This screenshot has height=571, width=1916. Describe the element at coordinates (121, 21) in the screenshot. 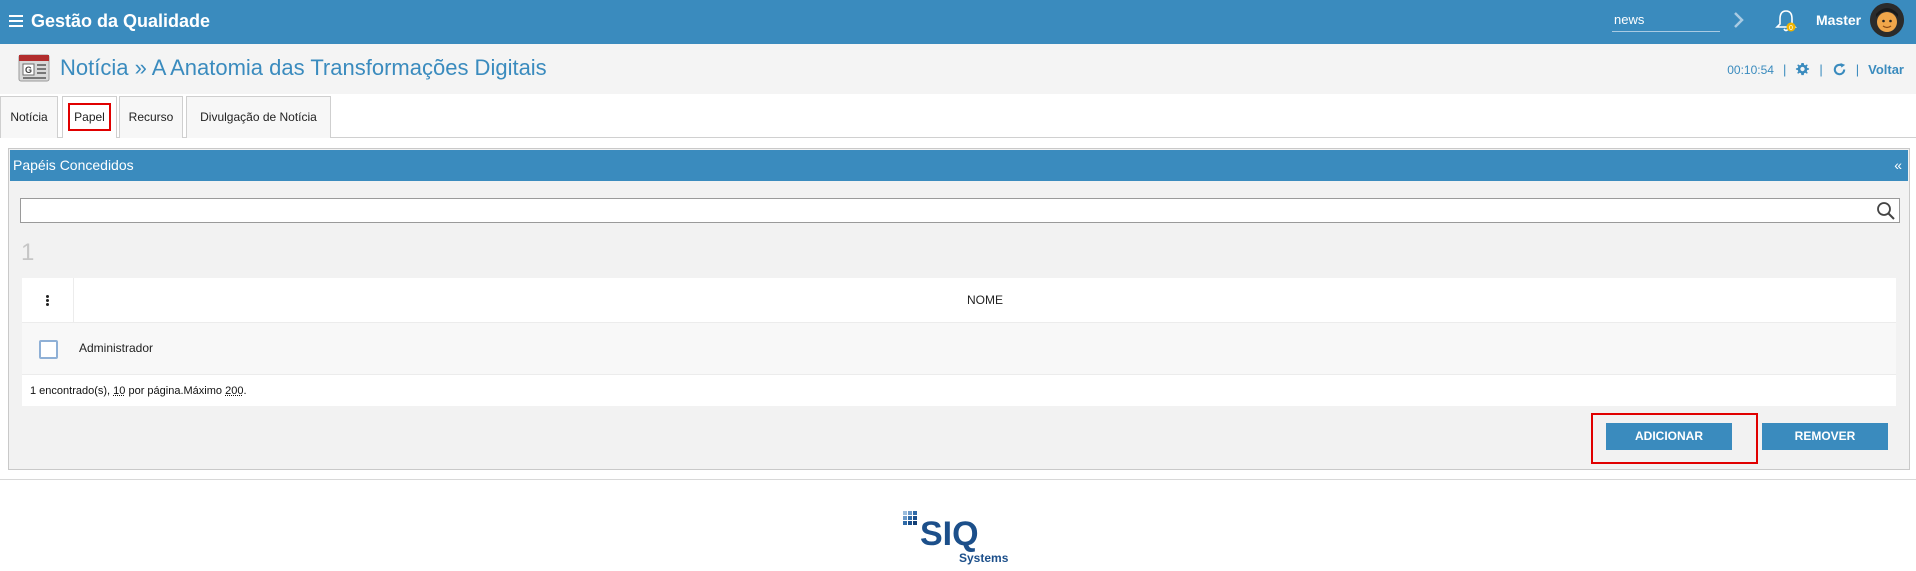

I see `app-title: Gestão da Qualidade` at that location.